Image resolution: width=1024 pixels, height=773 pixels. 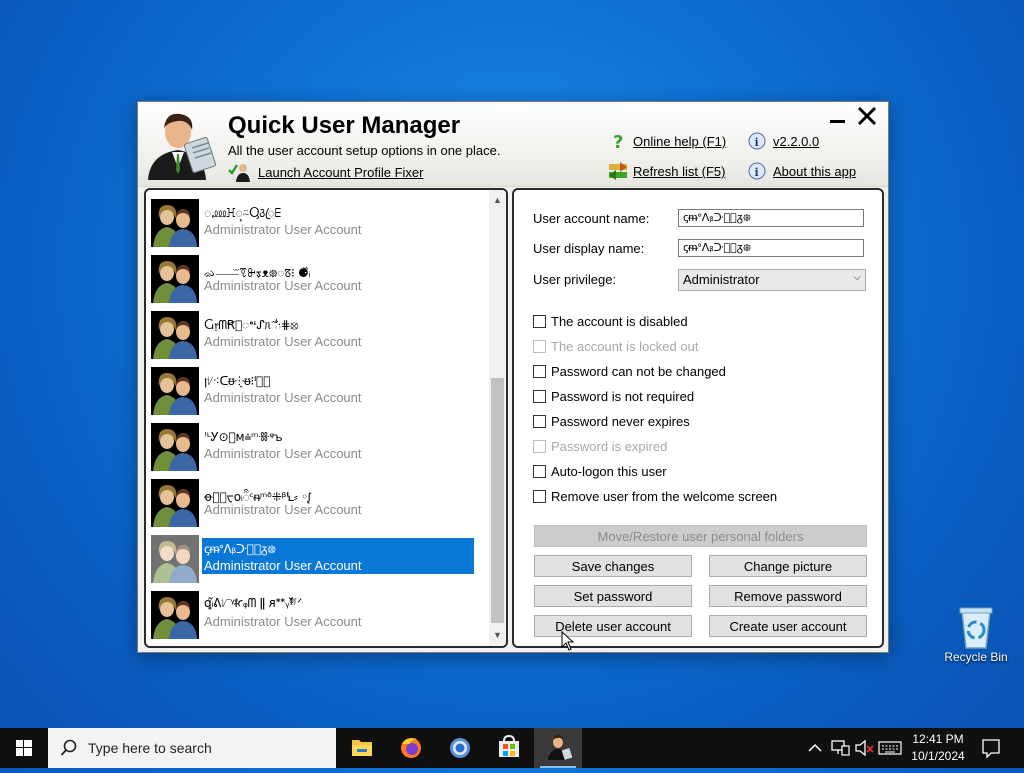 What do you see at coordinates (664, 496) in the screenshot?
I see `checkbox-label: Remove user from the welcome screen` at bounding box center [664, 496].